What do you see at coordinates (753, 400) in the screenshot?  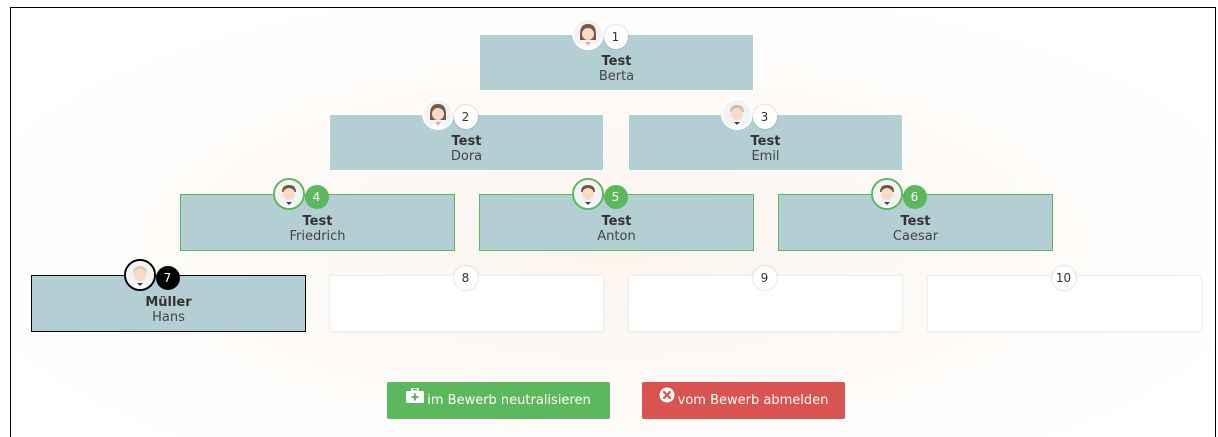 I see `deregister-label: vom Bewerb abmelden` at bounding box center [753, 400].